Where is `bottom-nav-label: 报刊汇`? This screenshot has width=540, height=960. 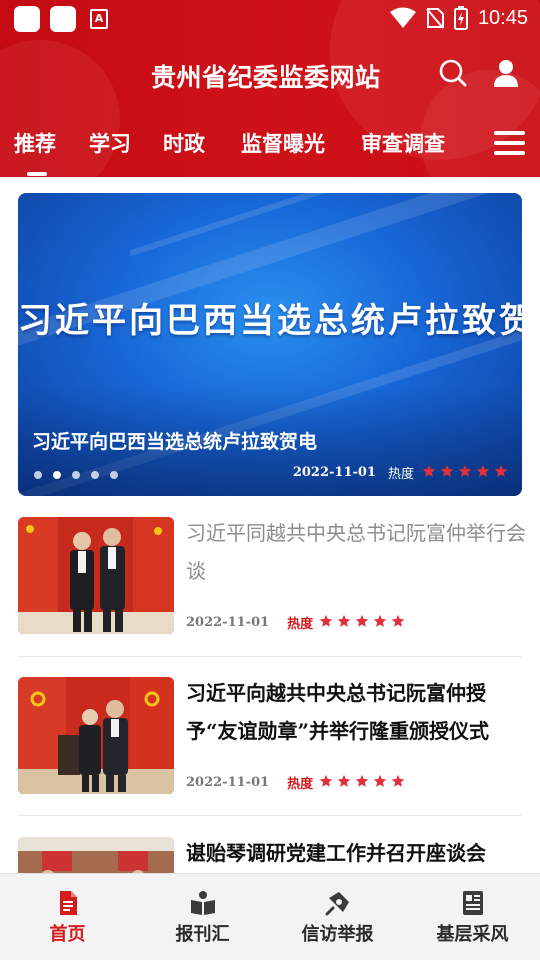
bottom-nav-label: 报刊汇 is located at coordinates (202, 934).